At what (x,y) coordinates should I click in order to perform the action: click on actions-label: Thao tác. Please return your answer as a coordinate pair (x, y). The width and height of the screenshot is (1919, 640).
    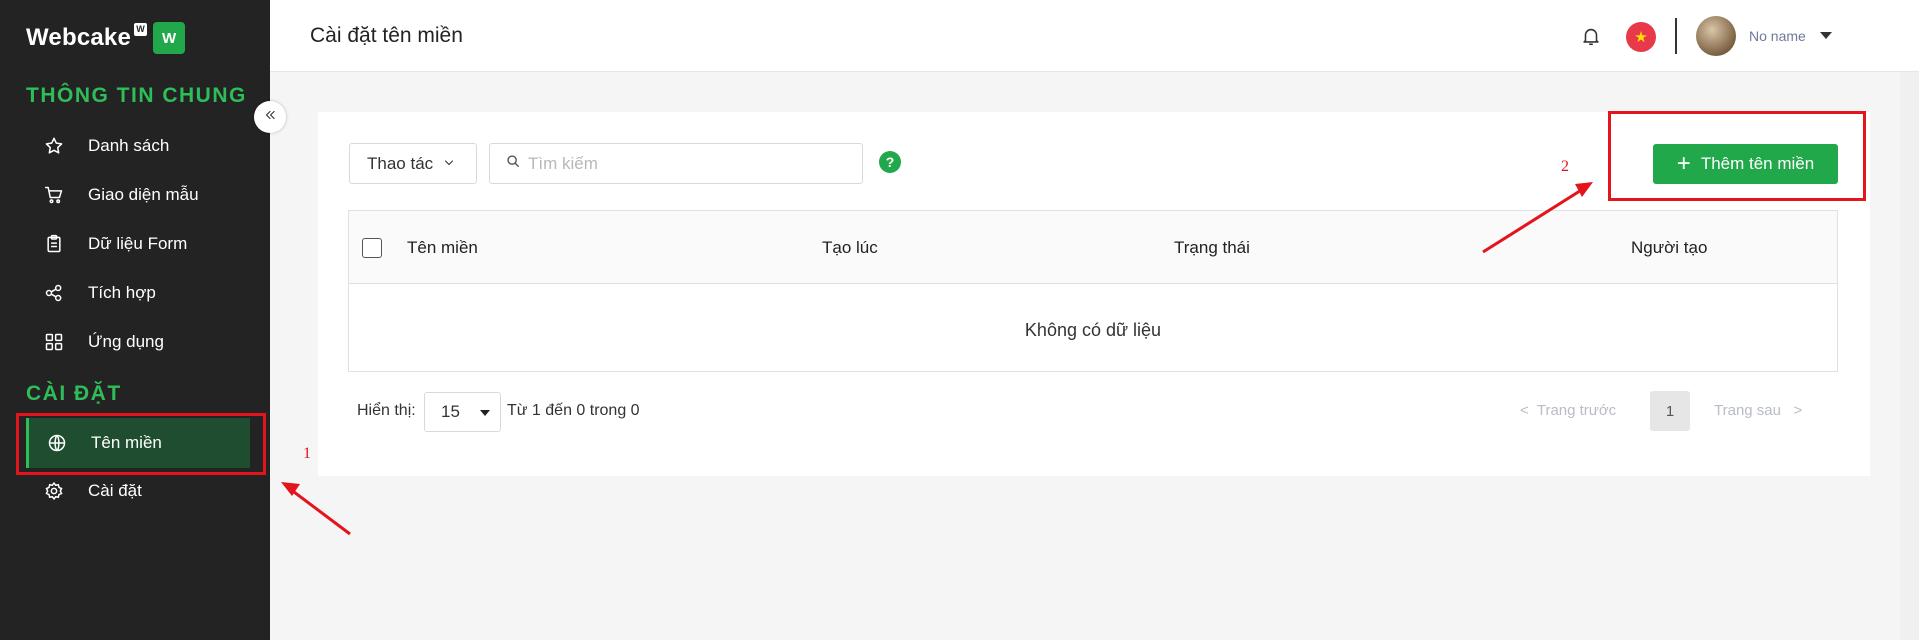
    Looking at the image, I should click on (400, 163).